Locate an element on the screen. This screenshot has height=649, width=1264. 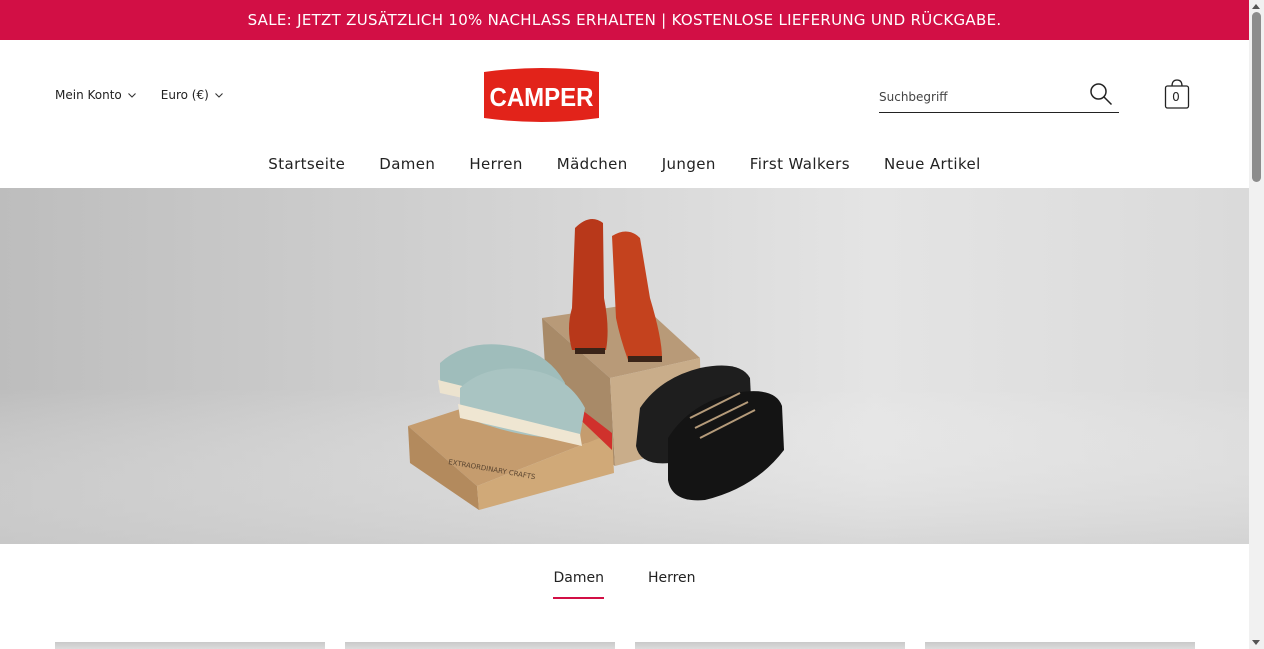
tab-herren: Herren is located at coordinates (672, 584).